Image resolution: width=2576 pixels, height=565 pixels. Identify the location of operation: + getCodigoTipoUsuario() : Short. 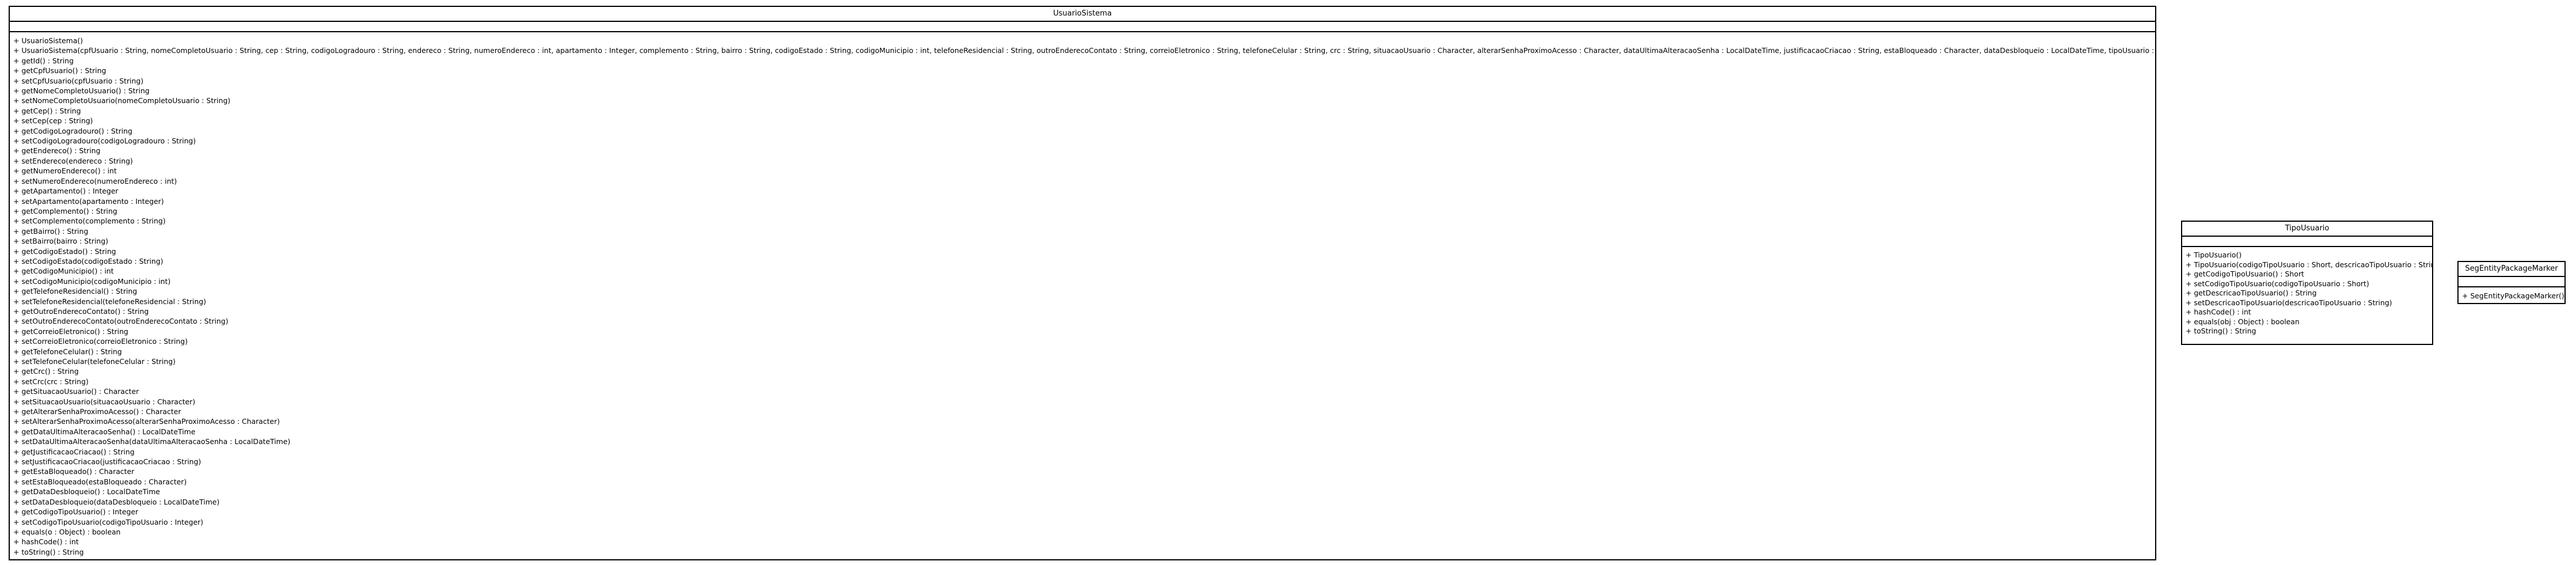
(2245, 274).